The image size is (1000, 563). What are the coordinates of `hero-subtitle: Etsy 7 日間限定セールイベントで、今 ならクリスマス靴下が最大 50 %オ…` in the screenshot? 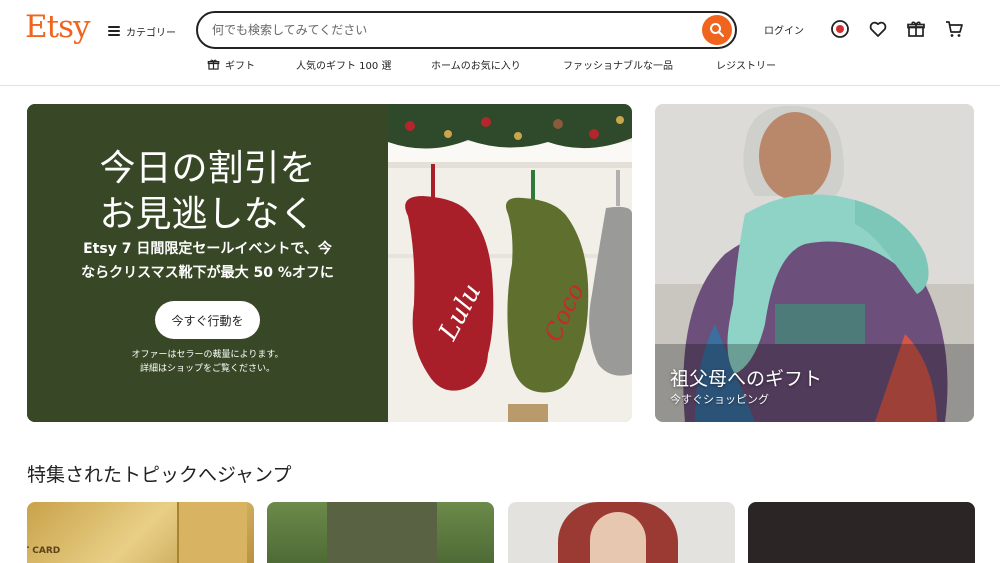 It's located at (207, 261).